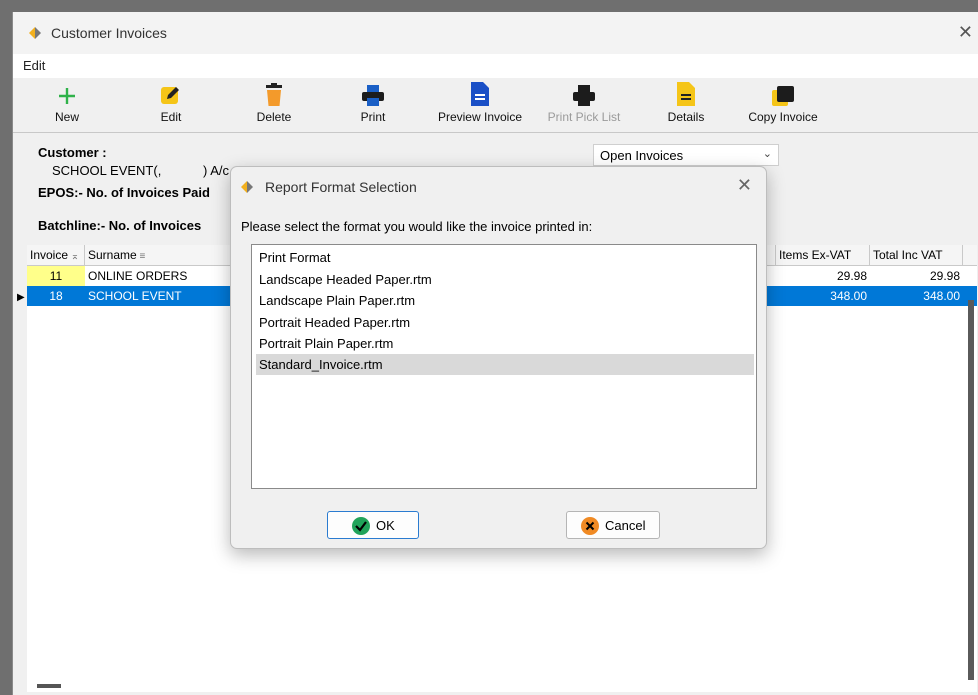 The width and height of the screenshot is (978, 695). I want to click on batchline-invoices: Batchline:- No. of Invoices, so click(120, 225).